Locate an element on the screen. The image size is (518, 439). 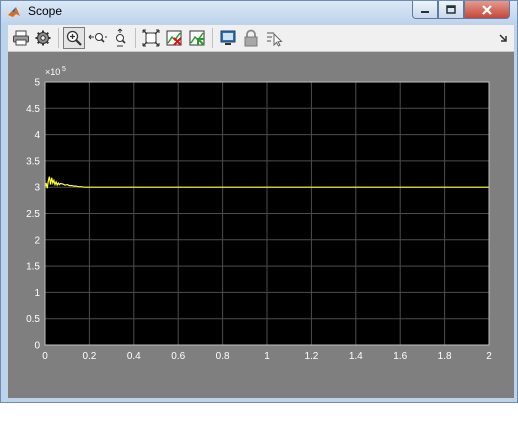
maximize-icon is located at coordinates (451, 9).